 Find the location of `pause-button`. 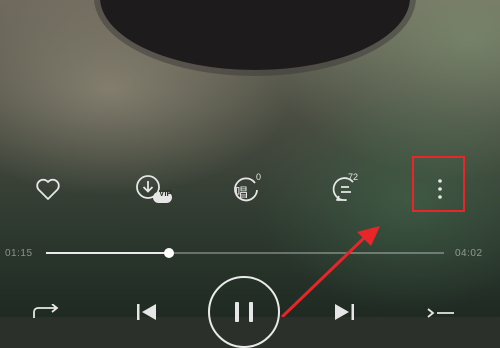

pause-button is located at coordinates (244, 312).